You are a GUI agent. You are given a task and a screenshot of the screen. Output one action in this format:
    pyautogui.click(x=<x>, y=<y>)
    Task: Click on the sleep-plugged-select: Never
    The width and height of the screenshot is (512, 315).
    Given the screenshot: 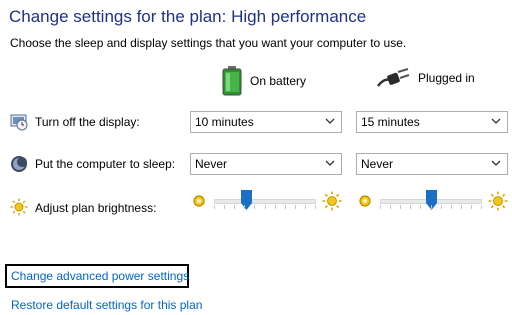 What is the action you would take?
    pyautogui.click(x=432, y=164)
    